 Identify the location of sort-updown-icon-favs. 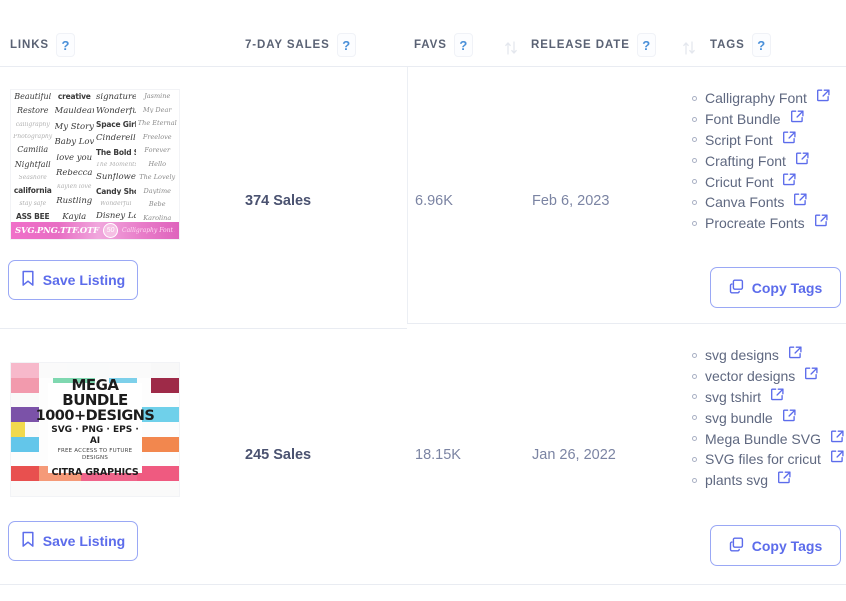
(511, 48).